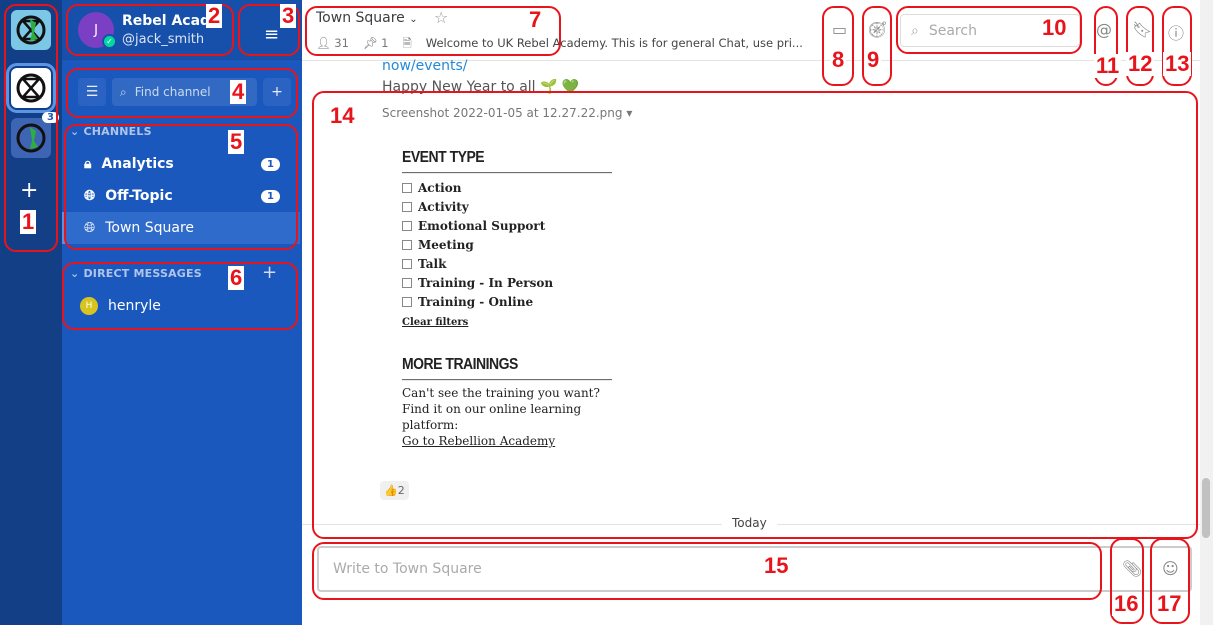 Image resolution: width=1213 pixels, height=625 pixels. I want to click on find-channel-row: ☰ ⌕ Find channel +, so click(184, 92).